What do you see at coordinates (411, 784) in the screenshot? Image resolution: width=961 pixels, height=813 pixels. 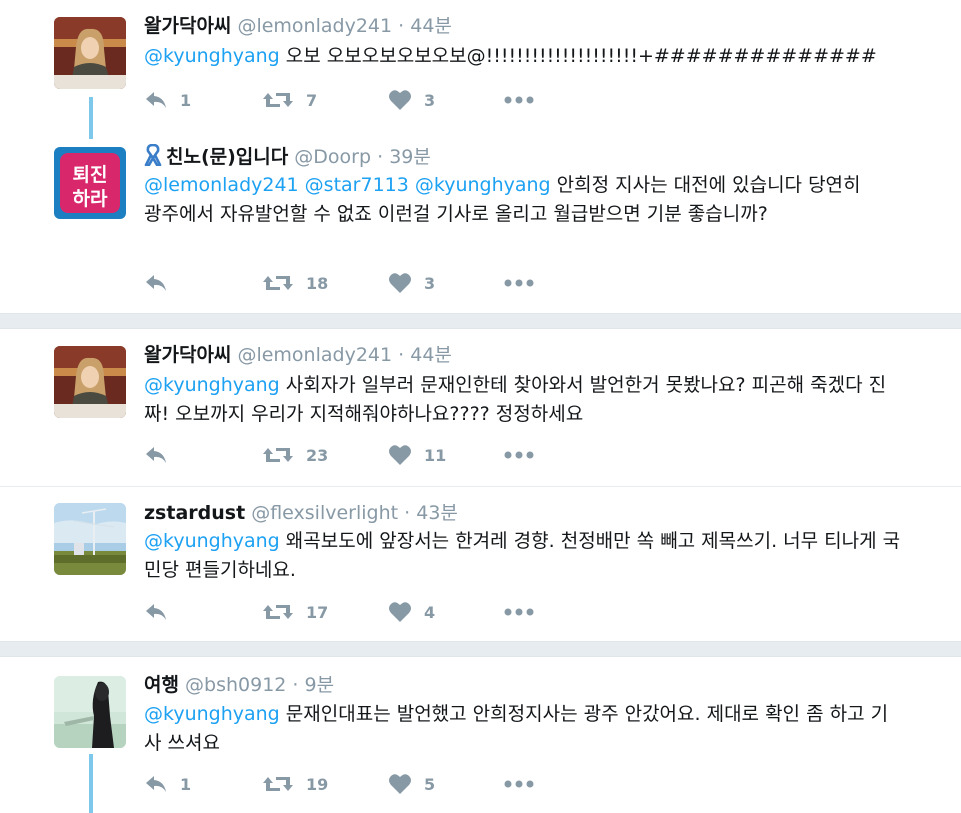 I see `like-button: 5` at bounding box center [411, 784].